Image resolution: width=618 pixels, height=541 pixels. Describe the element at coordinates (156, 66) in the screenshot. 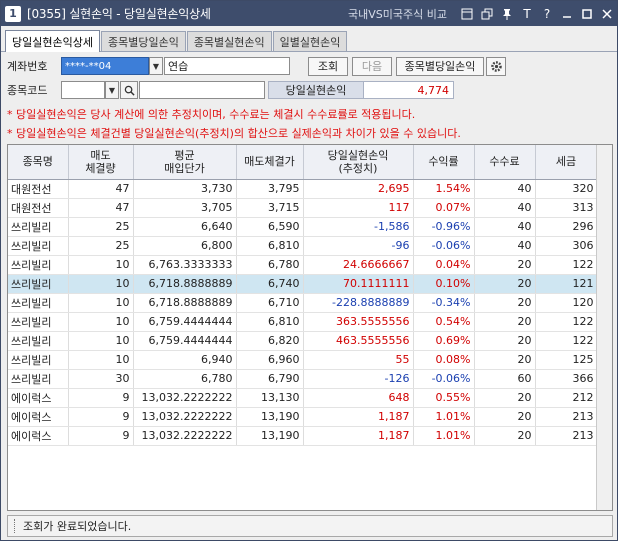

I see `account-dropdown-button: ▼` at that location.